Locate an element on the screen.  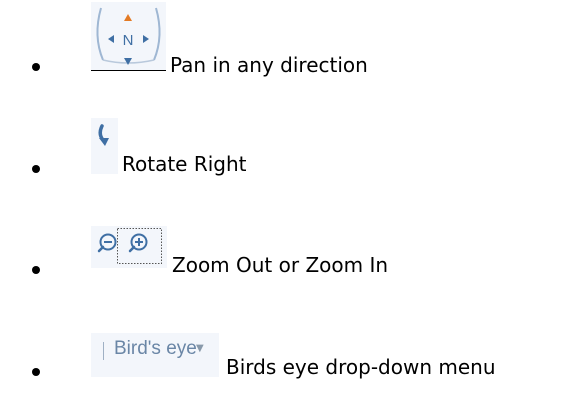
icon-underline is located at coordinates (128, 70).